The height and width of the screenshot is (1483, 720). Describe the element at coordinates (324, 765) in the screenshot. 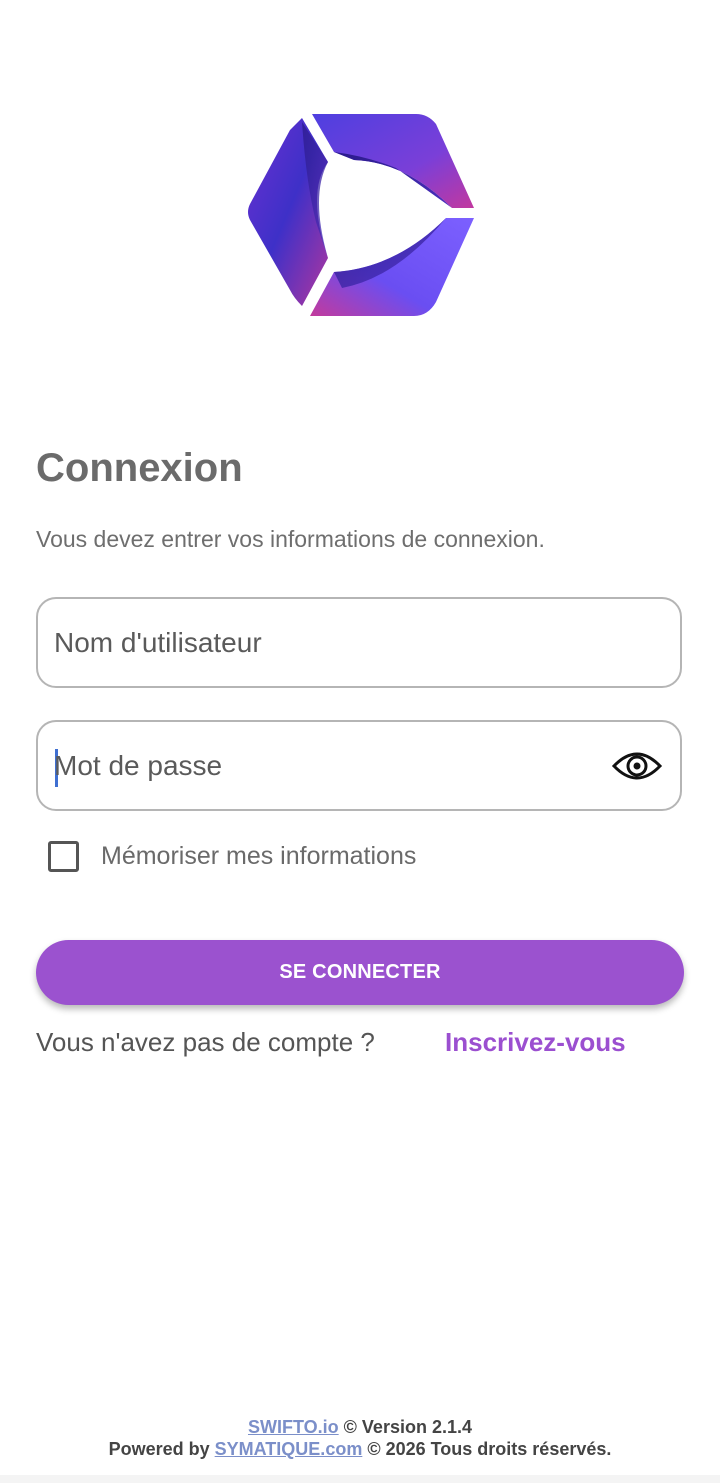

I see `password-input` at that location.